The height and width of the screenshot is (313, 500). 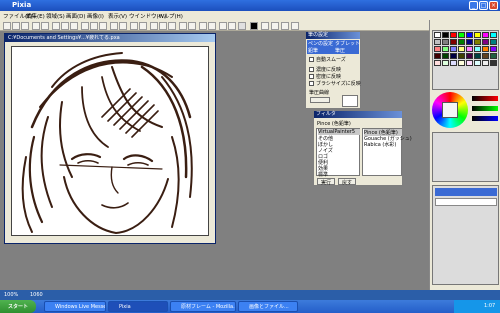 I want to click on pen-mode-icon, so click(x=275, y=26).